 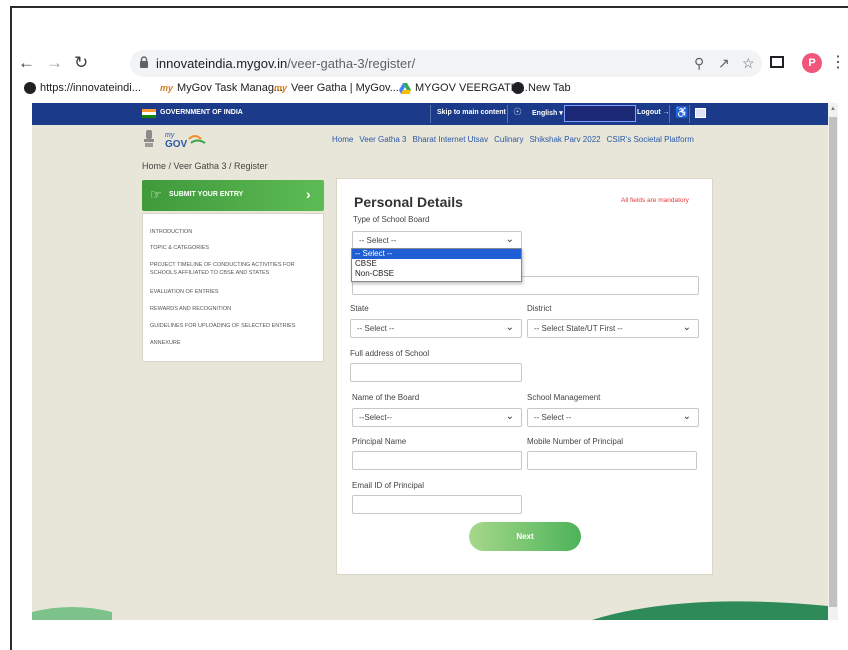 What do you see at coordinates (201, 112) in the screenshot?
I see `government-title: GOVERNMENT OF INDIA` at bounding box center [201, 112].